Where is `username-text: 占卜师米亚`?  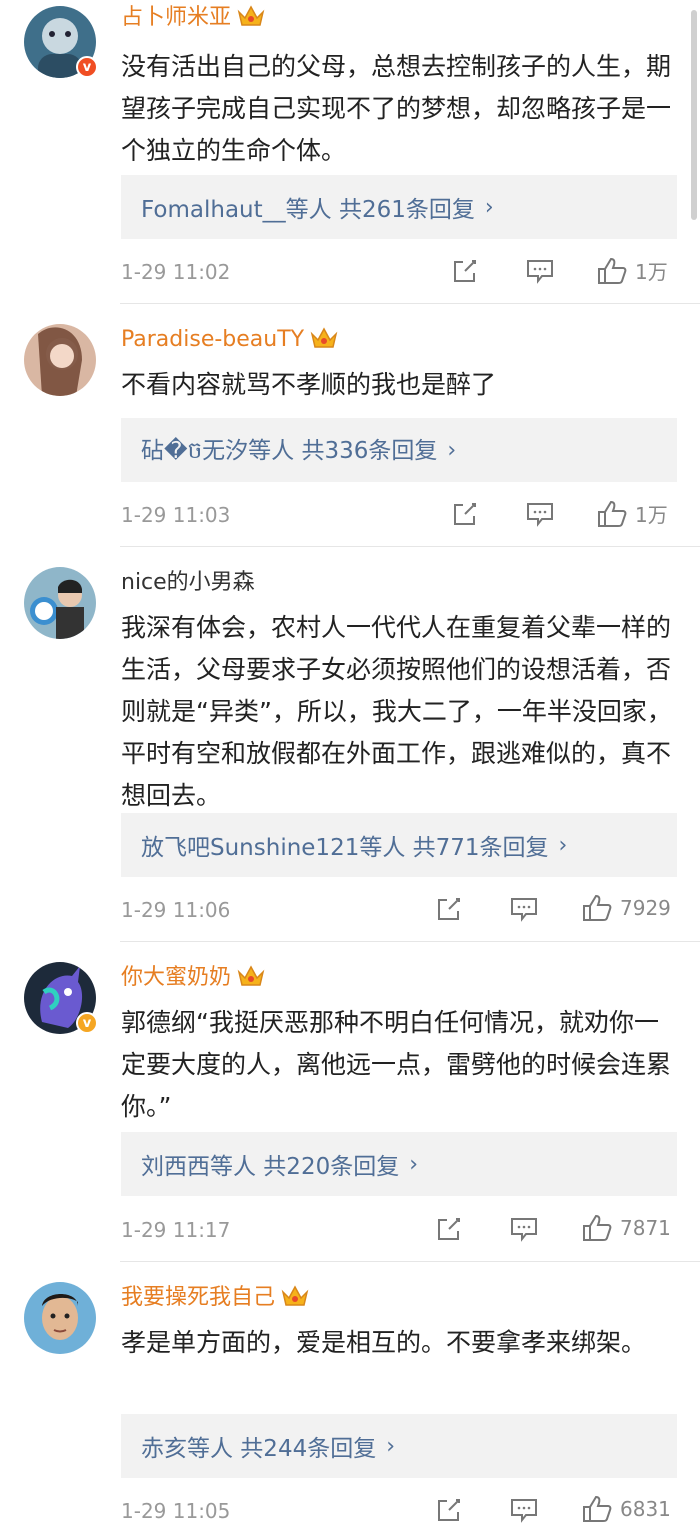 username-text: 占卜师米亚 is located at coordinates (176, 17).